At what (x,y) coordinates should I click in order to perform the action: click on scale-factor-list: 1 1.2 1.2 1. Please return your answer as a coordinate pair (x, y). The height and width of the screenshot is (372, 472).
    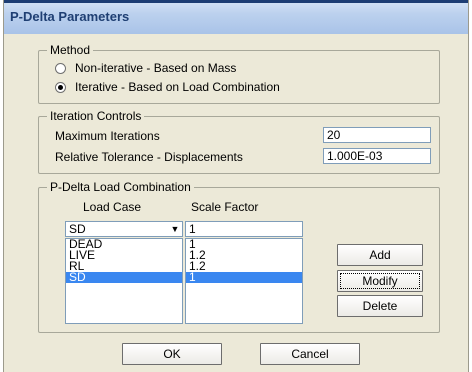
    Looking at the image, I should click on (244, 281).